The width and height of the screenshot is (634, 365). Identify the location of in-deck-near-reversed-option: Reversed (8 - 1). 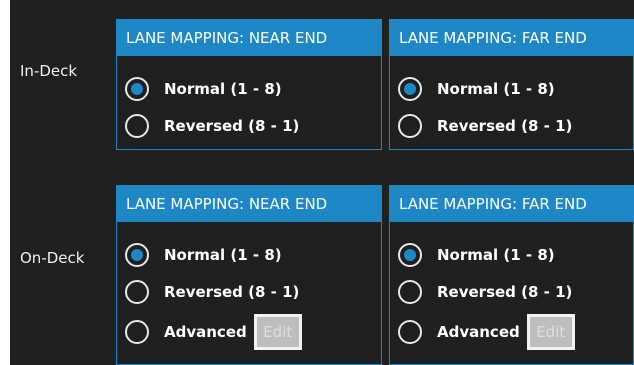
(212, 126).